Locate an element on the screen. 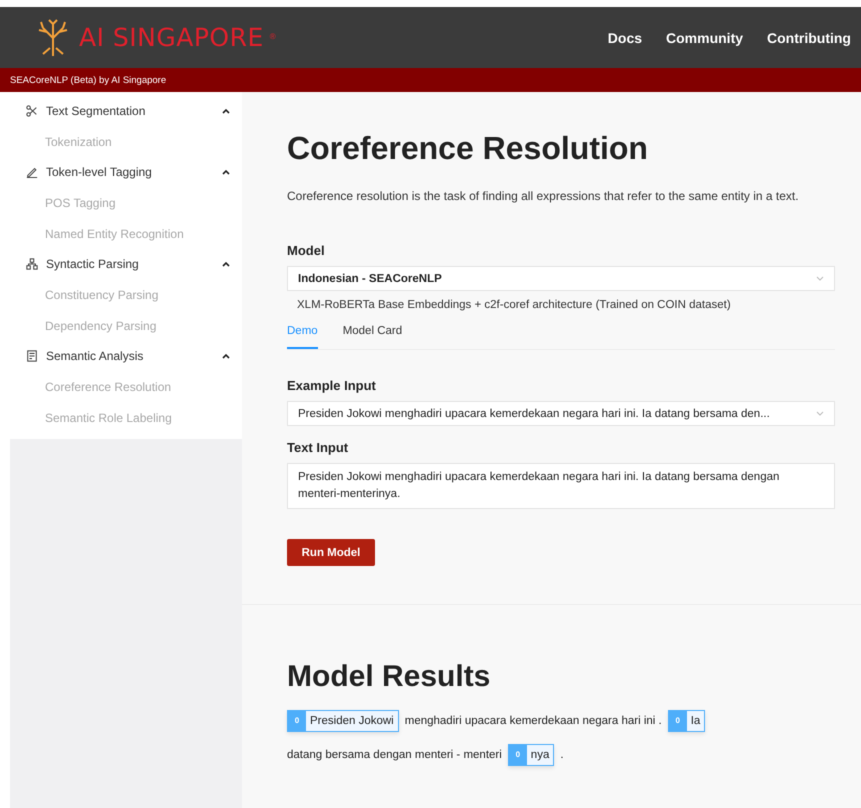 The width and height of the screenshot is (861, 808). logo-text: AI SINGAPORE is located at coordinates (171, 37).